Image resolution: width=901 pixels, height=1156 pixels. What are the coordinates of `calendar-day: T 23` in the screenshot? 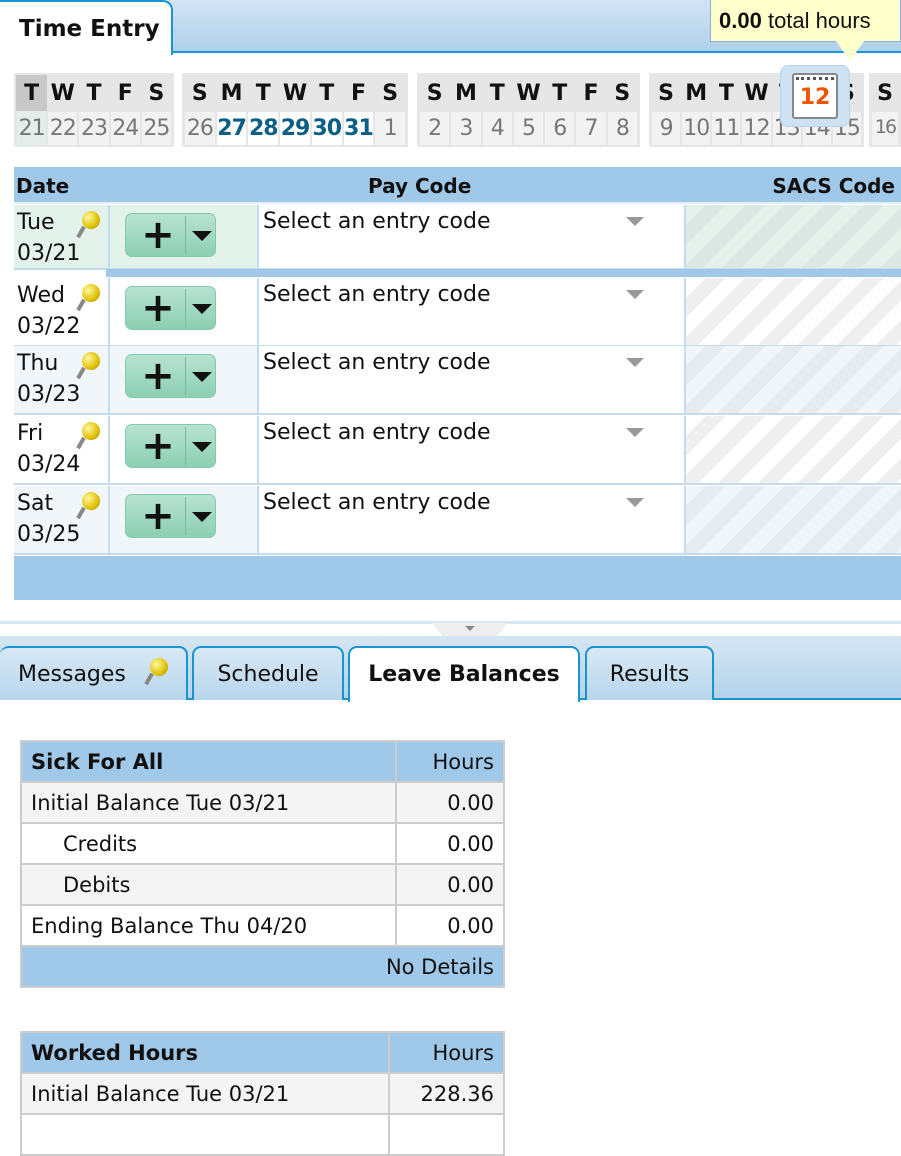 It's located at (93, 110).